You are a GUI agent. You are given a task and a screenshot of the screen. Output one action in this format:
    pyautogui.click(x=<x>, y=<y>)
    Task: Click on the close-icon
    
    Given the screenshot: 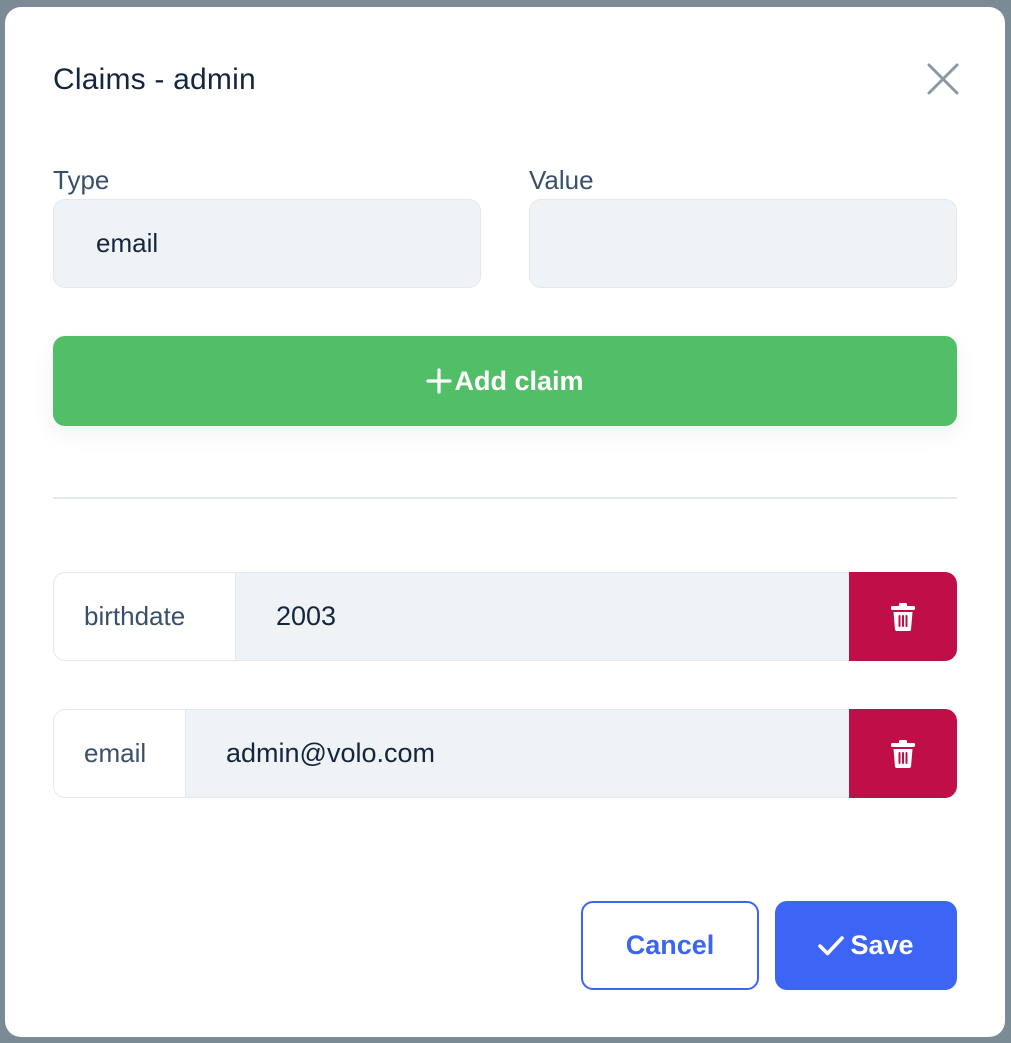 What is the action you would take?
    pyautogui.click(x=943, y=79)
    